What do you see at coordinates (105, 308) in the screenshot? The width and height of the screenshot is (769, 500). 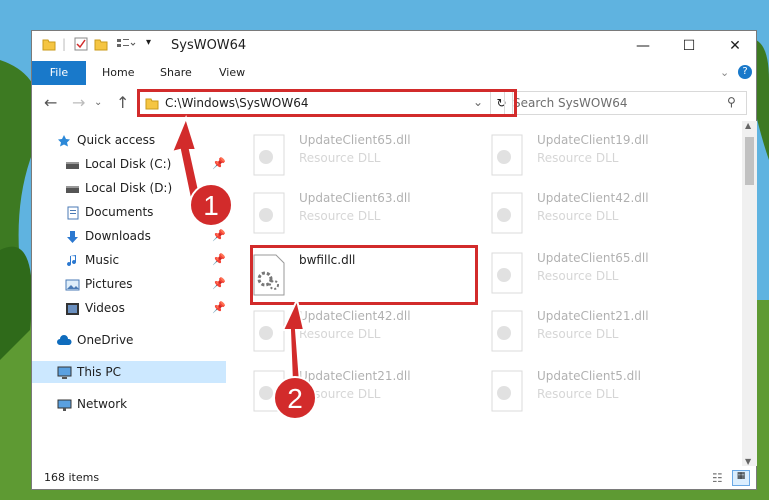 I see `sidebar-item-label: Videos` at bounding box center [105, 308].